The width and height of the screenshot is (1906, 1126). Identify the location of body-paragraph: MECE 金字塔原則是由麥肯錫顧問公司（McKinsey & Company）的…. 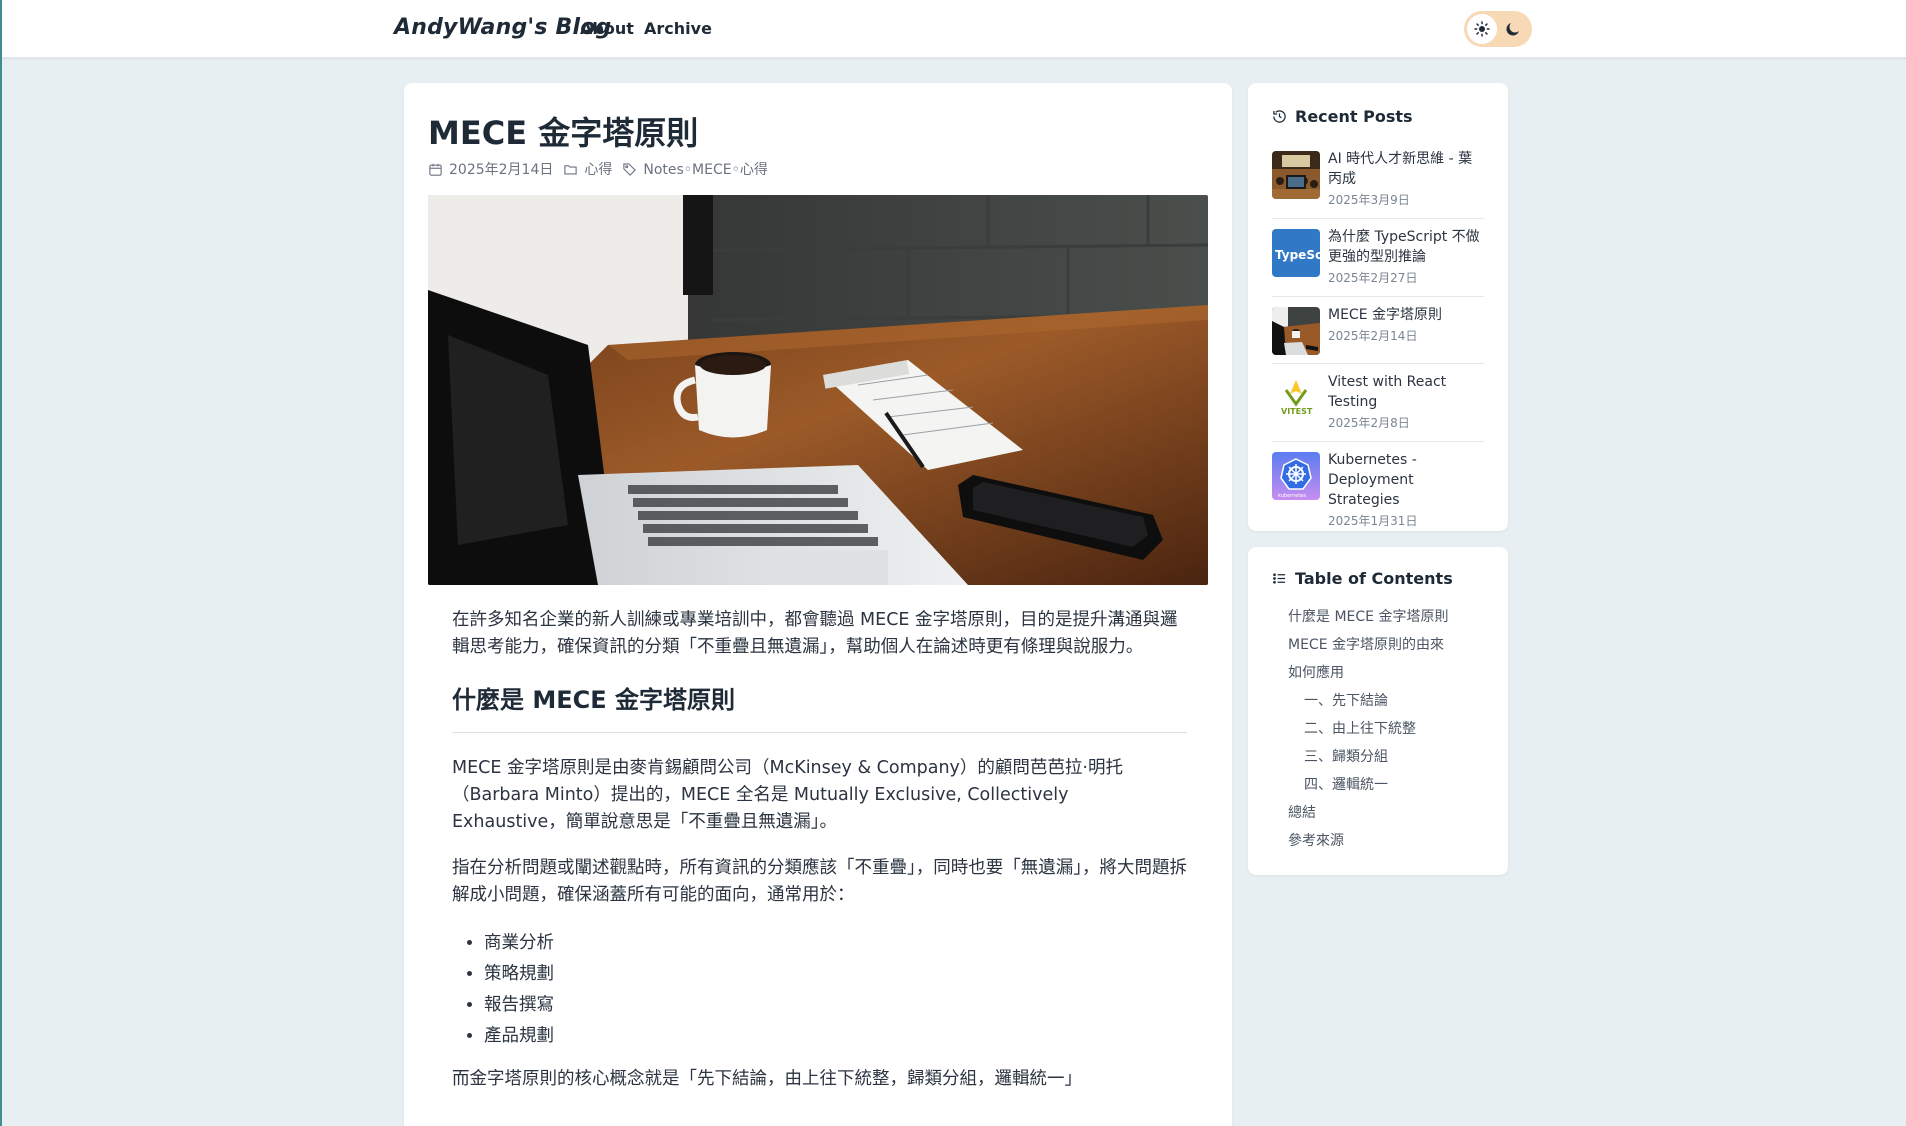
(787, 795).